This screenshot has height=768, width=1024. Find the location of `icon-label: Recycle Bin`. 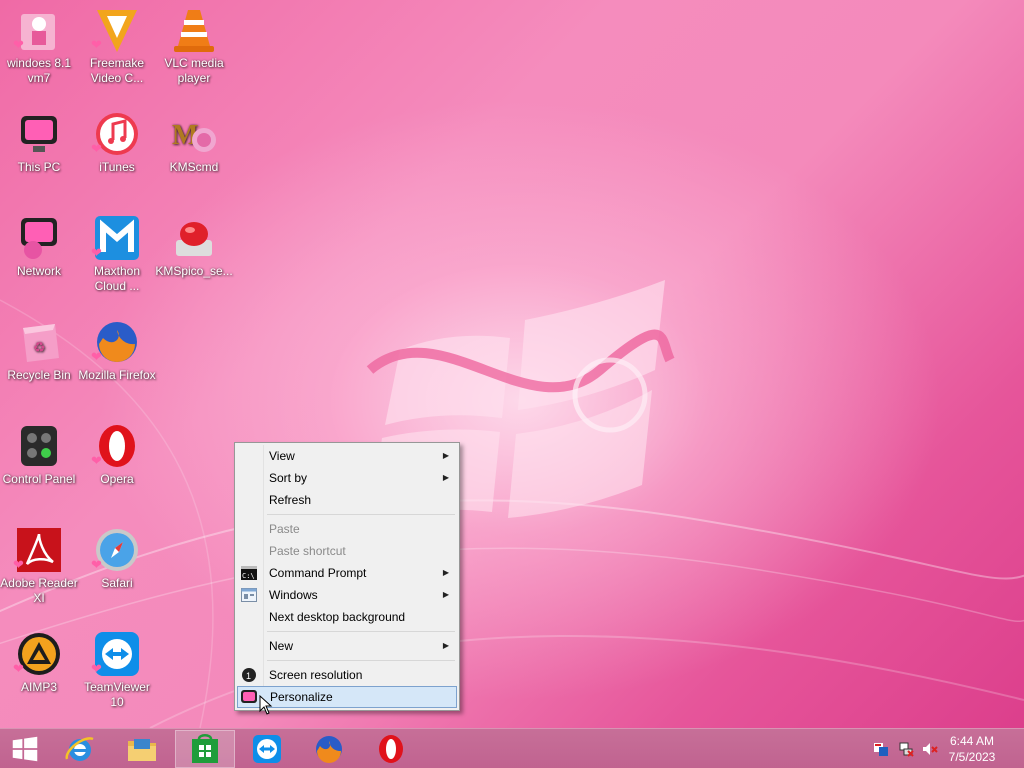

icon-label: Recycle Bin is located at coordinates (39, 375).